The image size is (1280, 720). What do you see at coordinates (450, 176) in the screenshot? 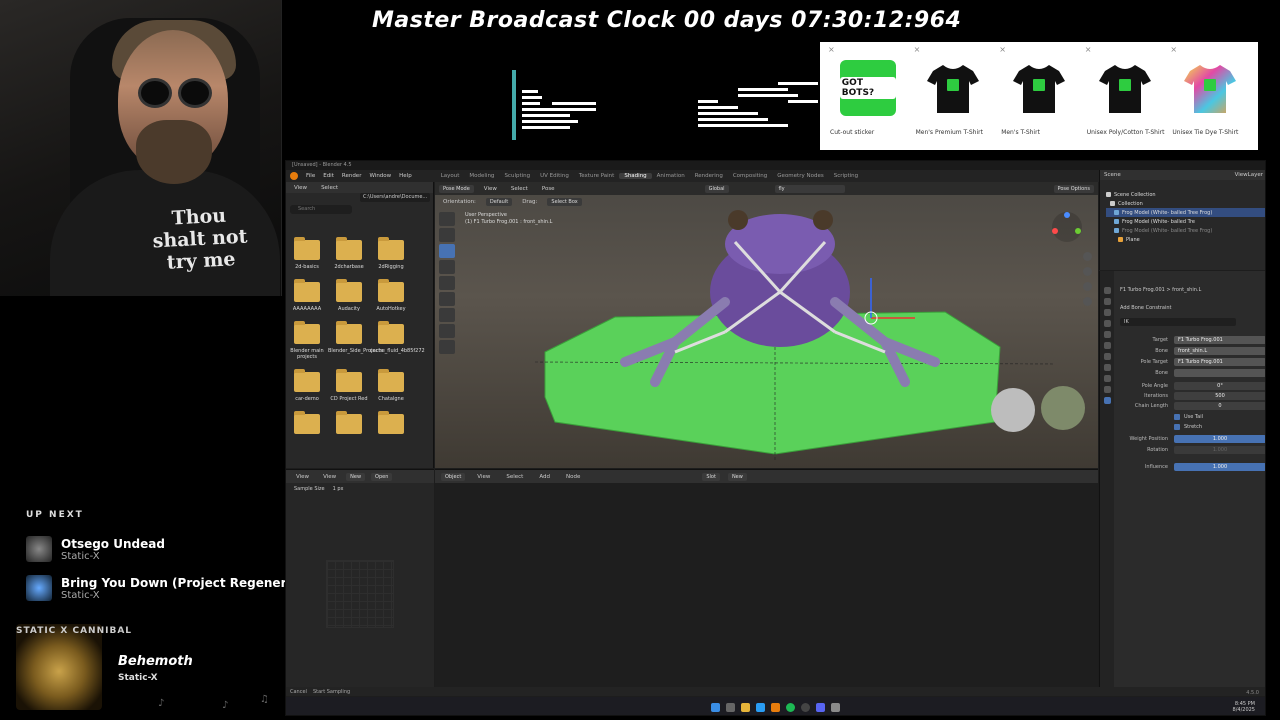
I see `tab-layout: Layout` at bounding box center [450, 176].